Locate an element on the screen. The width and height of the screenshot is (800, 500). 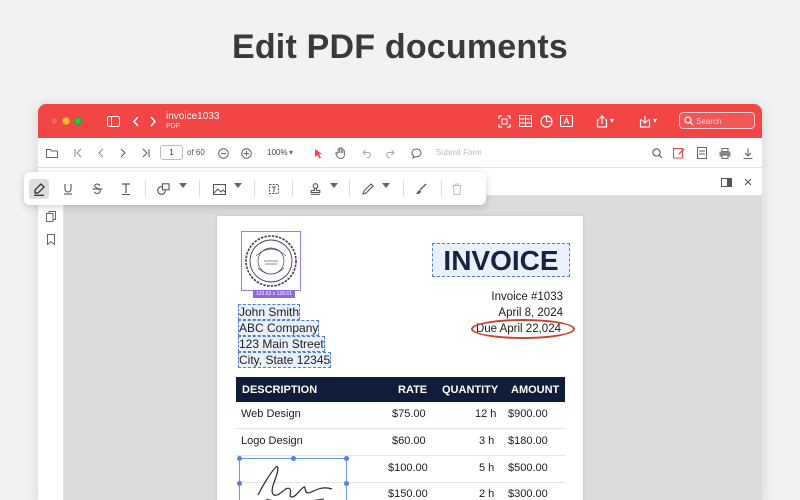
strikethrough-icon is located at coordinates (97, 189).